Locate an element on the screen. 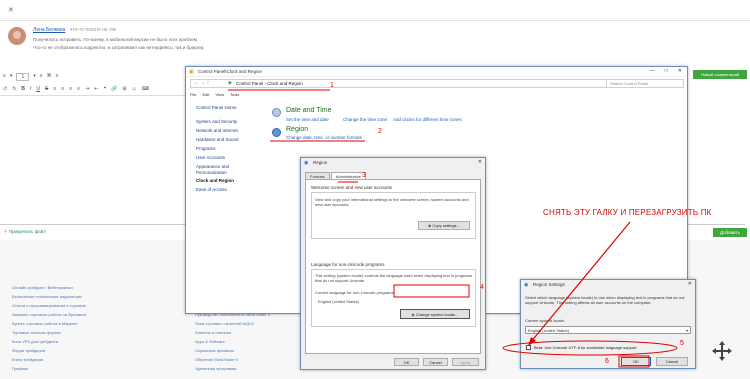  zoom-icon is located at coordinates (722, 351).